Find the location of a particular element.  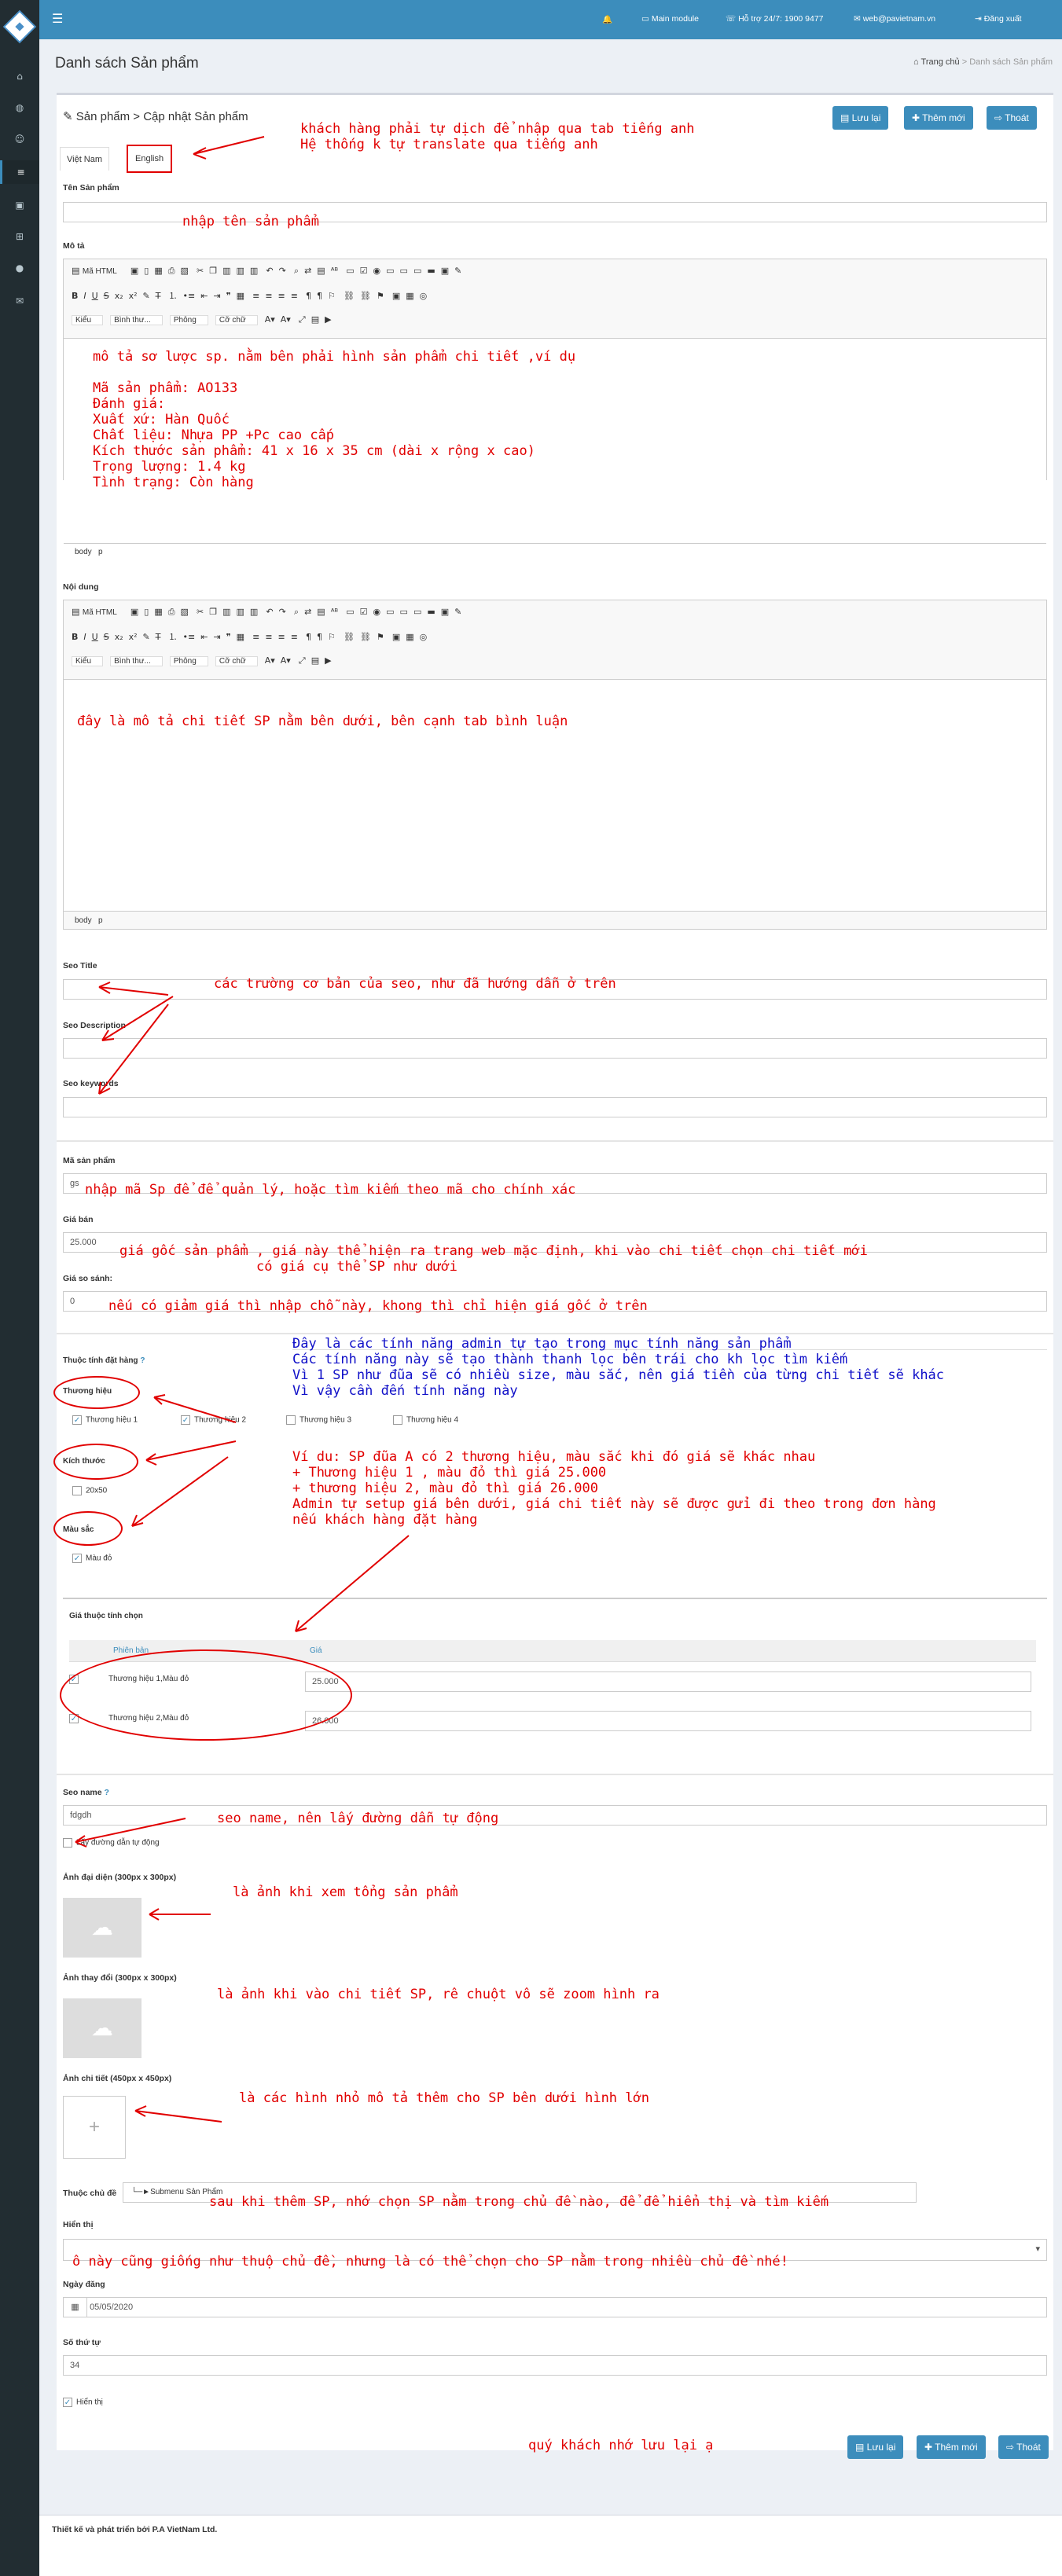

row-price-input: 26.000 is located at coordinates (668, 1721).